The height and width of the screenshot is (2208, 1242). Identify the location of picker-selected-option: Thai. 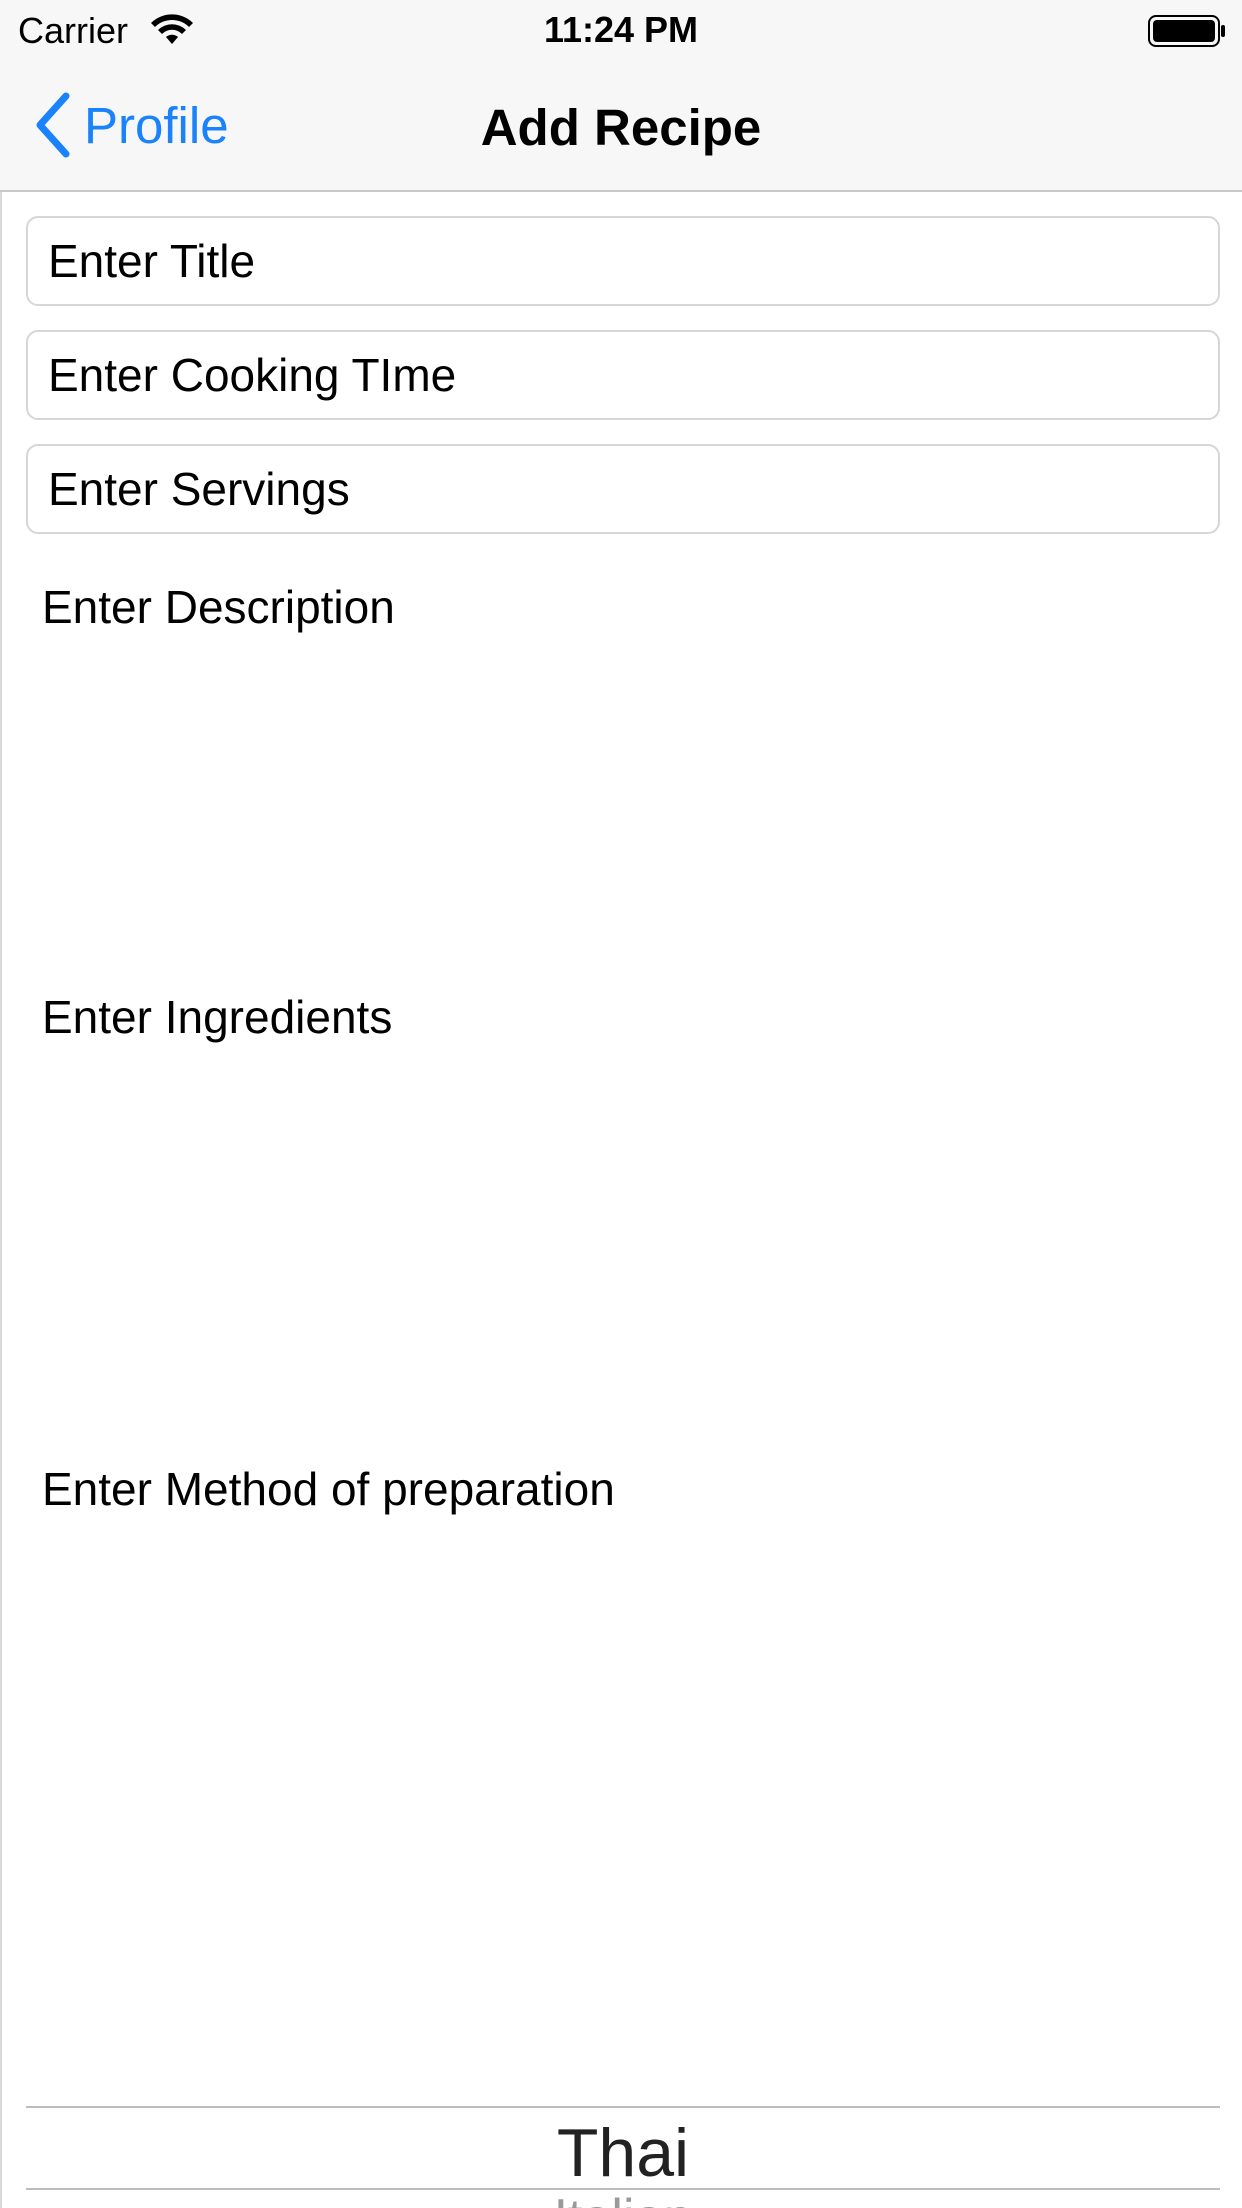
(623, 2153).